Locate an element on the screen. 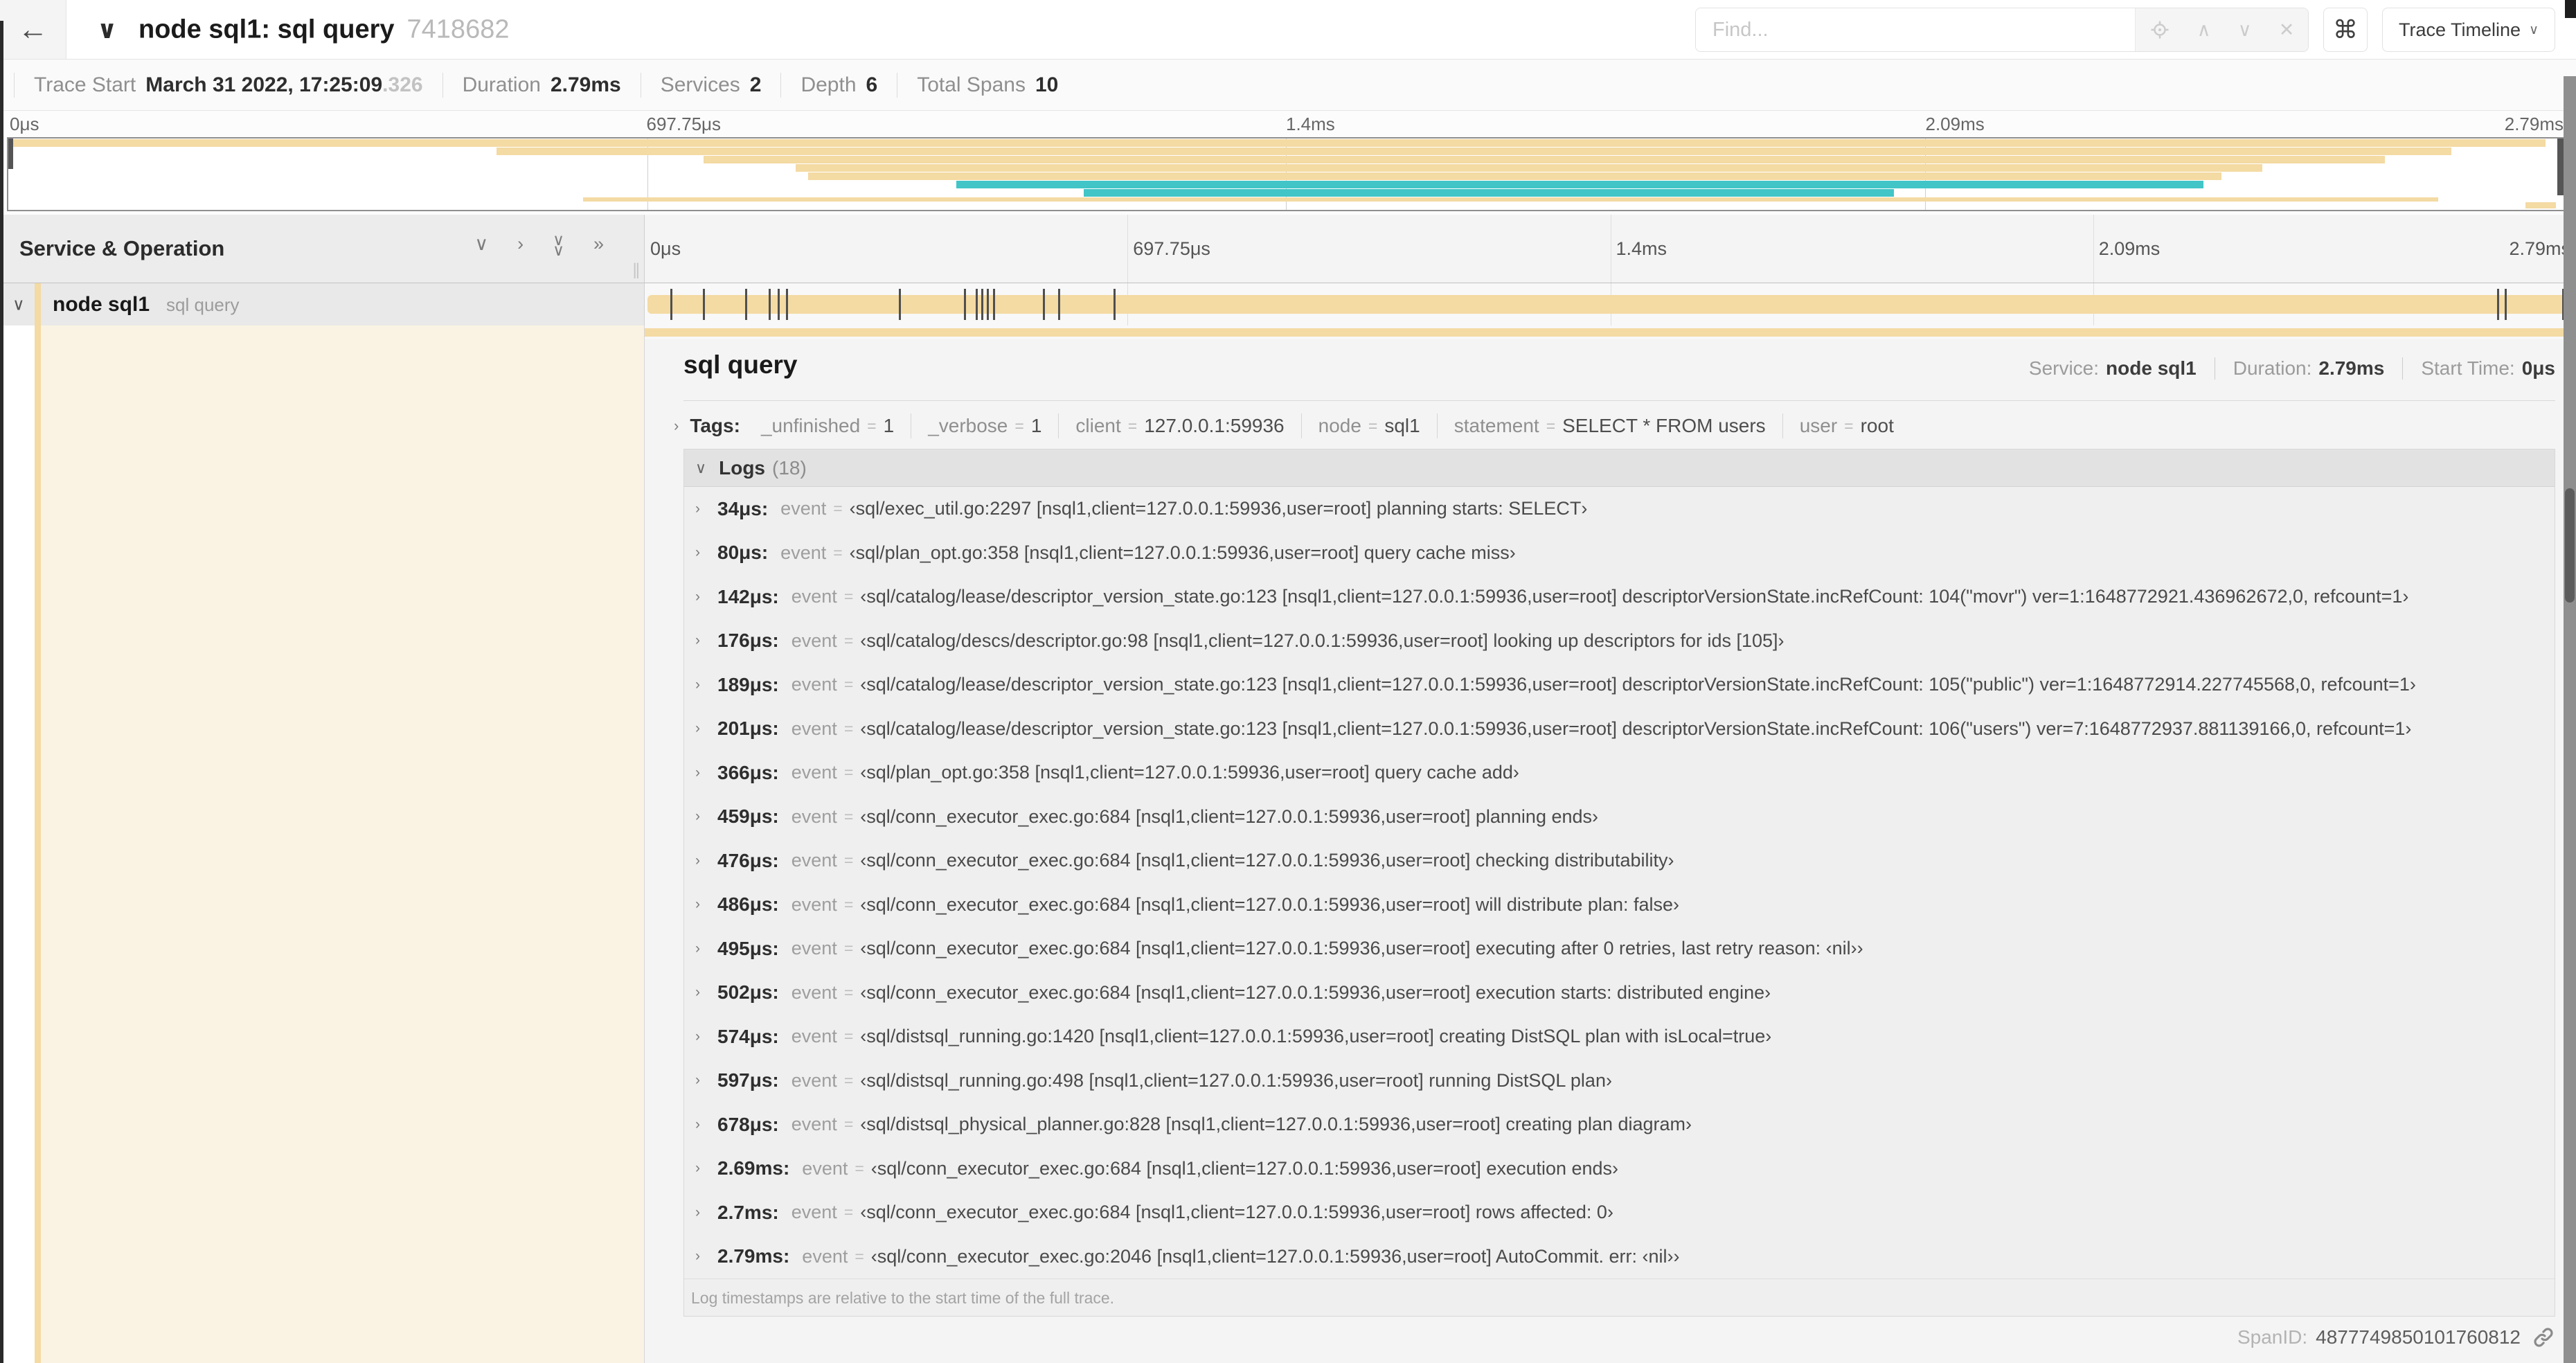  summary-value: March 31 2022, 17:25:09 is located at coordinates (264, 84).